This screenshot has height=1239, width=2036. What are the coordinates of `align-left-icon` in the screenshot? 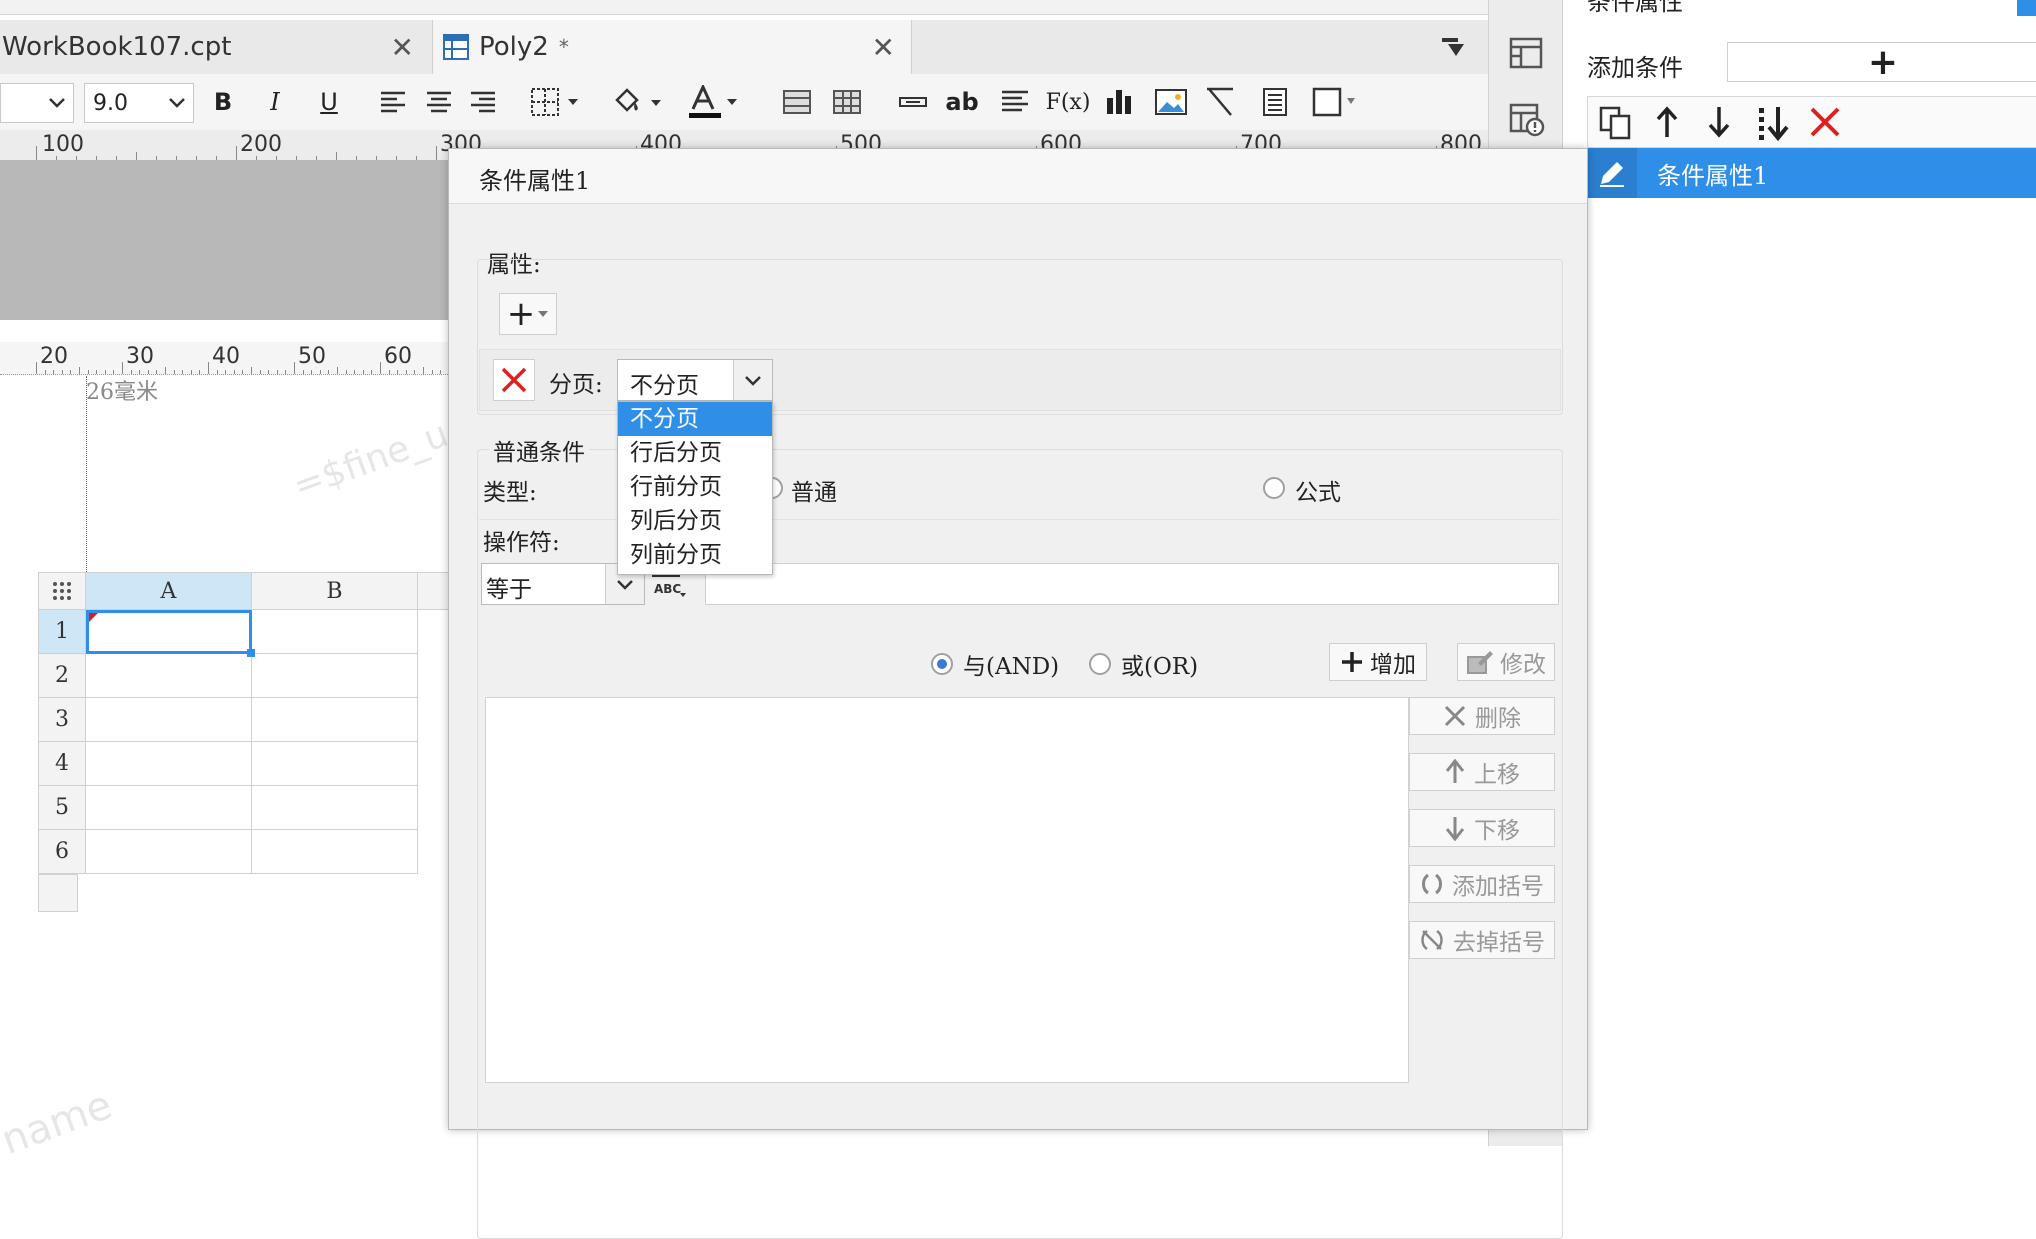 It's located at (393, 102).